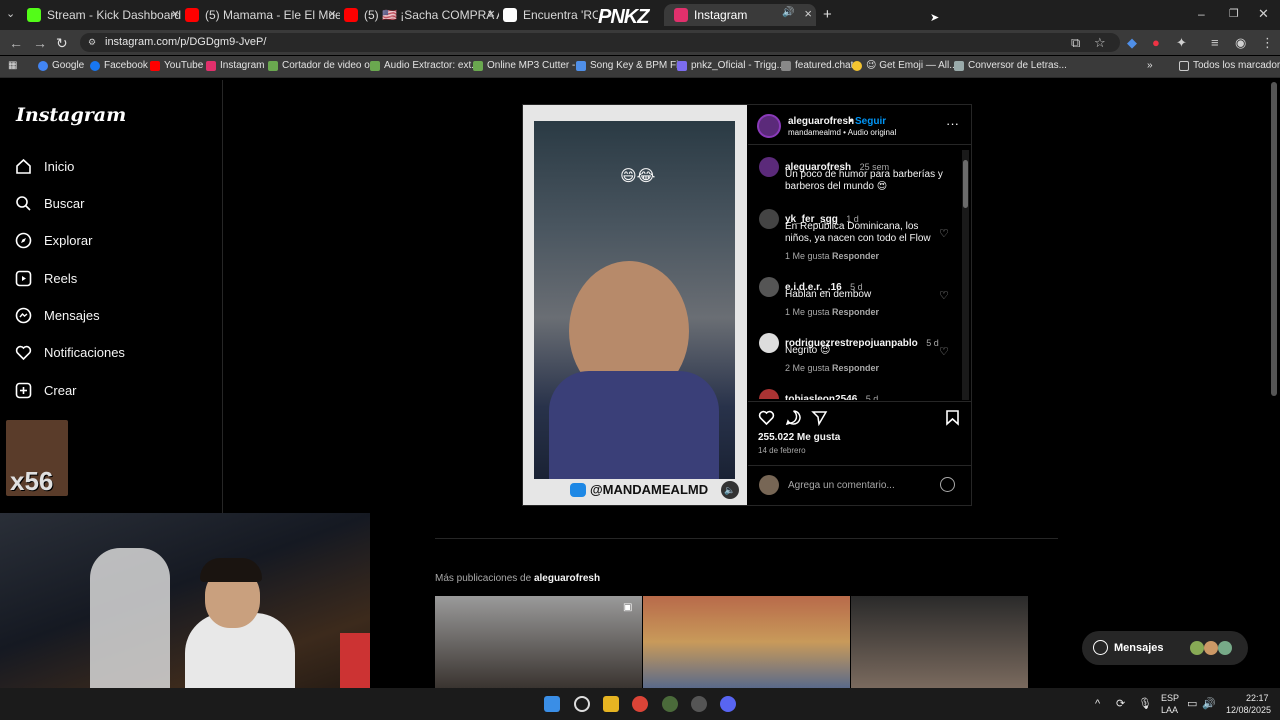 The image size is (1280, 720). Describe the element at coordinates (872, 132) in the screenshot. I see `audio-label: Audio original` at that location.